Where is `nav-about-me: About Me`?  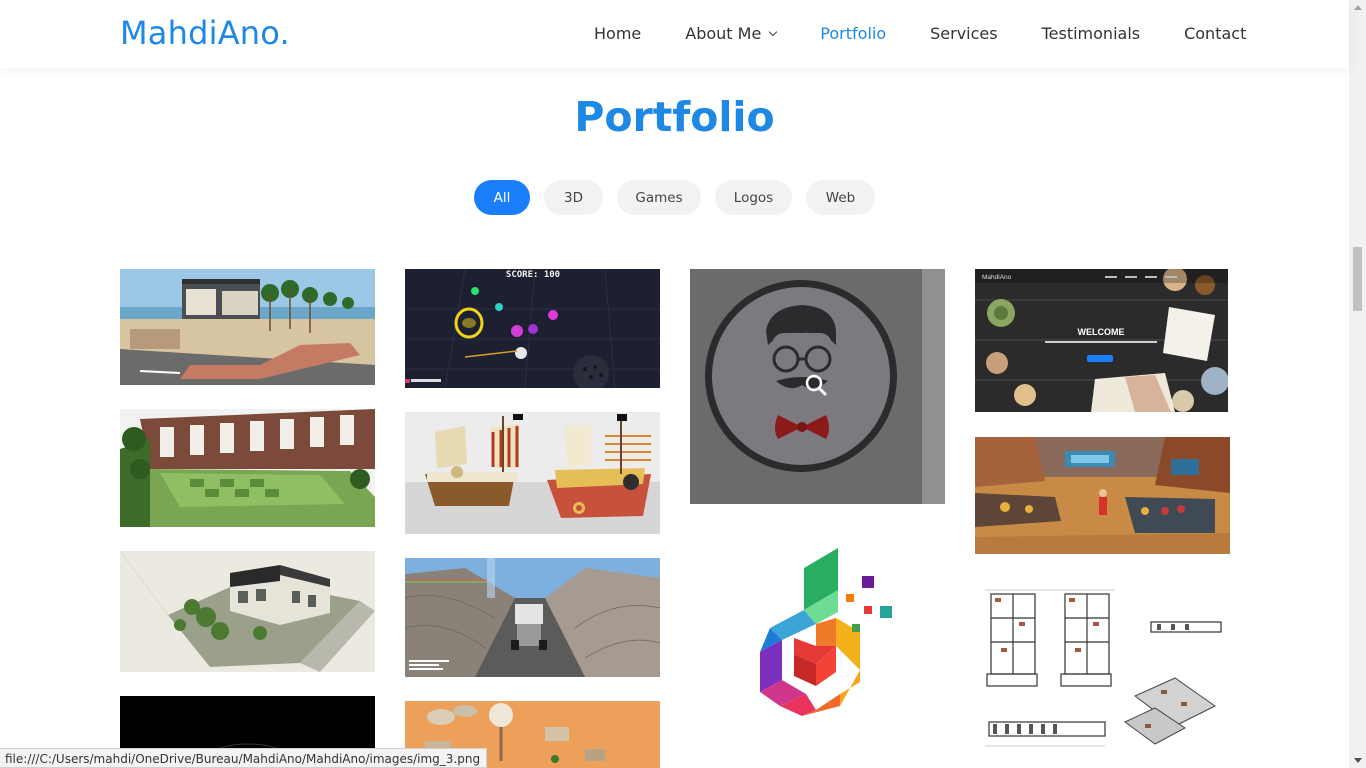 nav-about-me: About Me is located at coordinates (731, 33).